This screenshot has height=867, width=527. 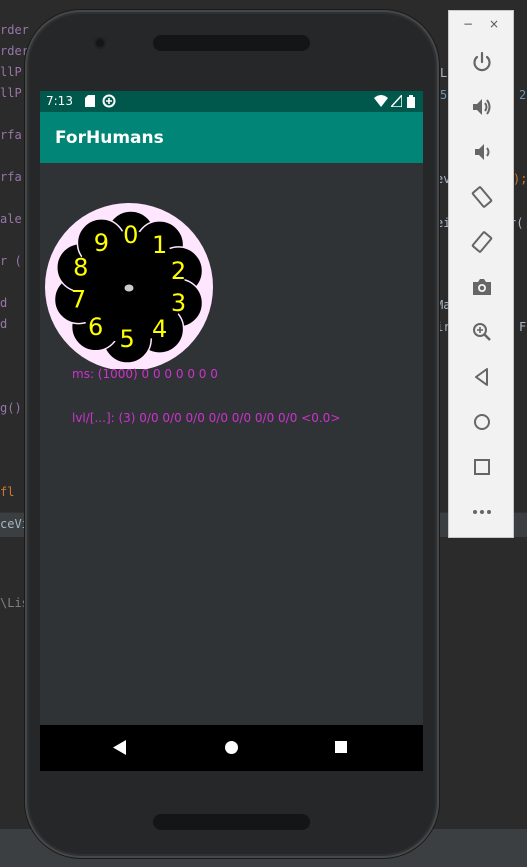 I want to click on sd-card-icon, so click(x=90, y=101).